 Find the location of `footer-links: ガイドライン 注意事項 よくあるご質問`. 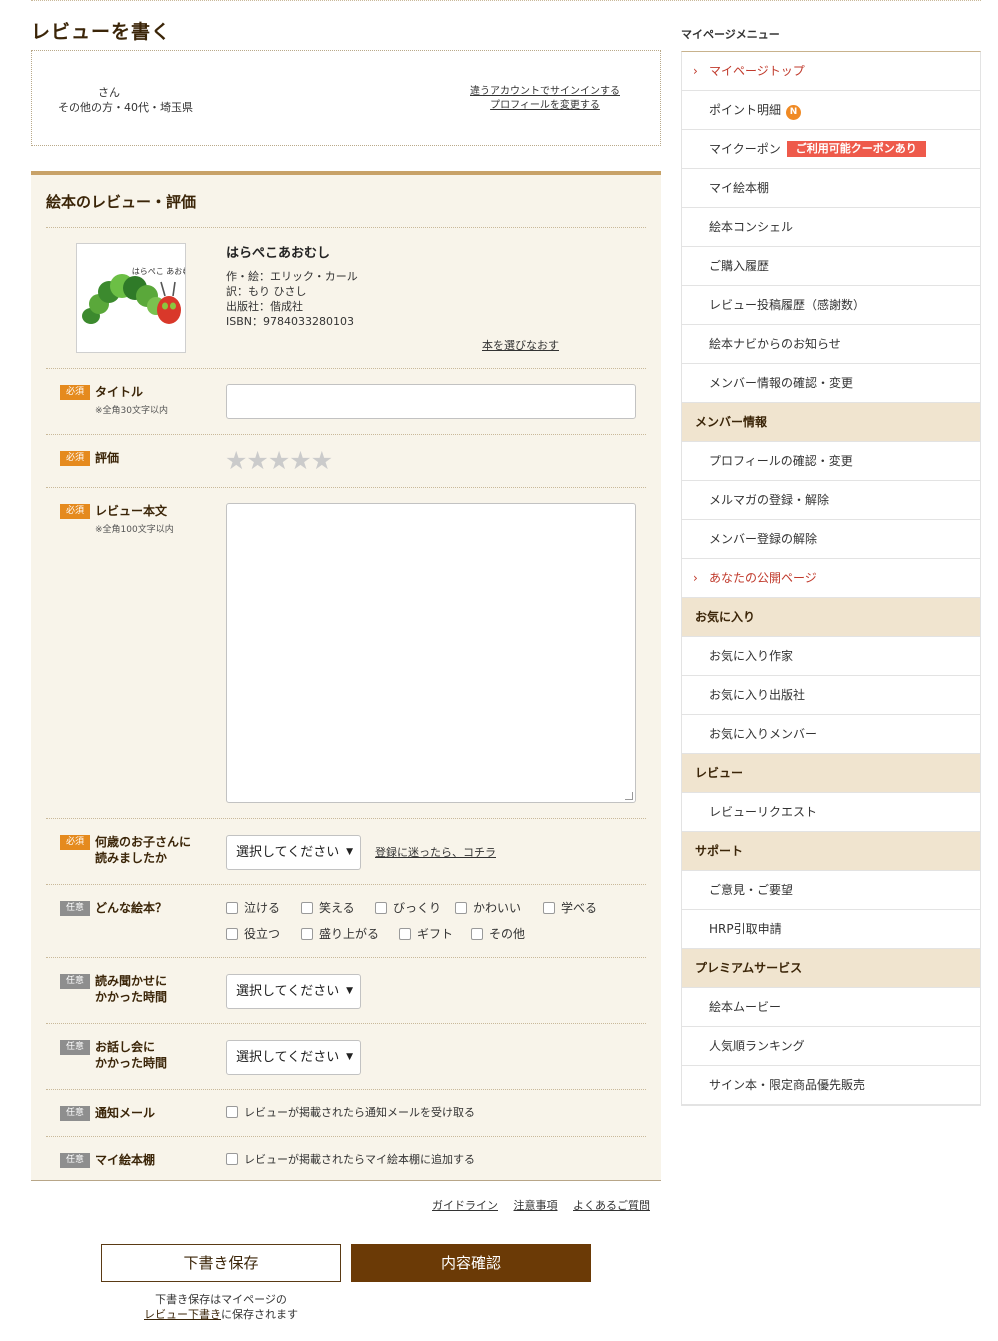

footer-links: ガイドライン 注意事項 よくあるご質問 is located at coordinates (535, 1205).